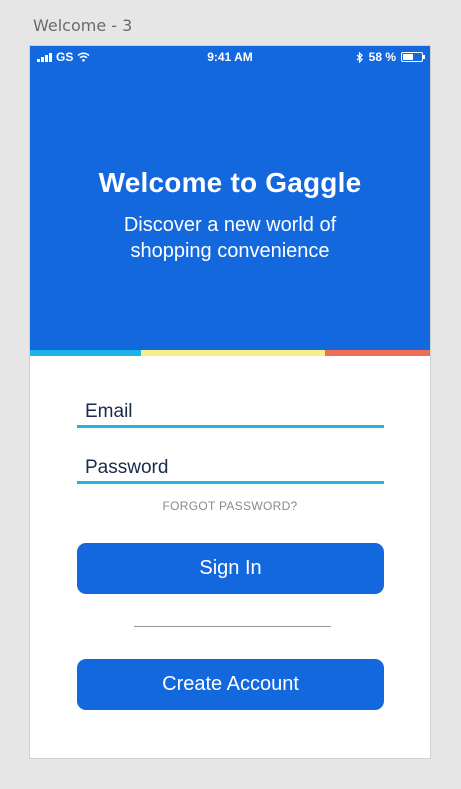  Describe the element at coordinates (377, 353) in the screenshot. I see `accent-stripe-red` at that location.